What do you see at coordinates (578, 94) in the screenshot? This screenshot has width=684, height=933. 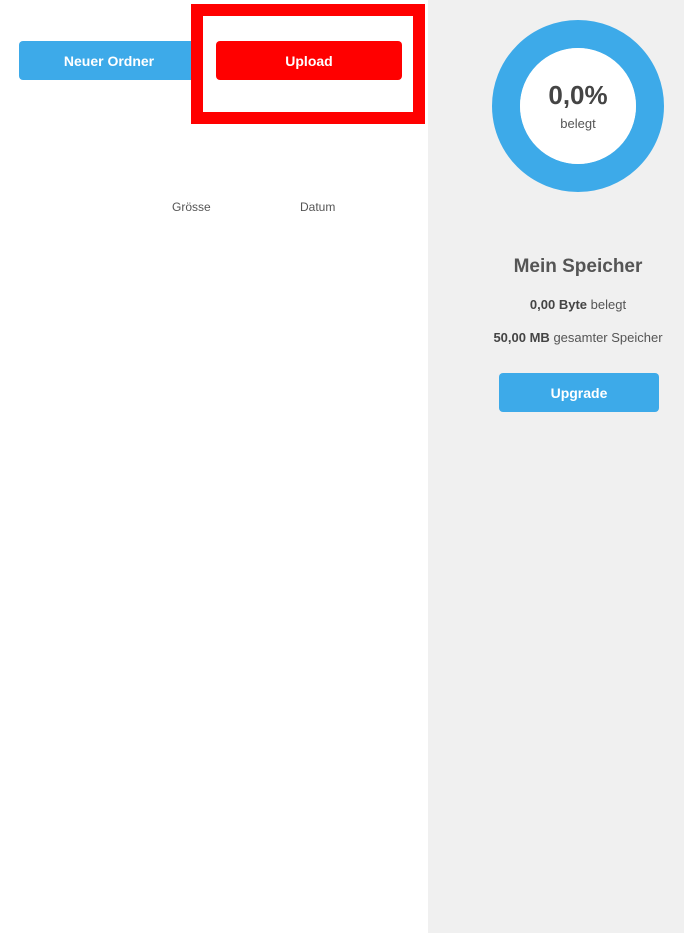 I see `storage-percent: 0,0%` at bounding box center [578, 94].